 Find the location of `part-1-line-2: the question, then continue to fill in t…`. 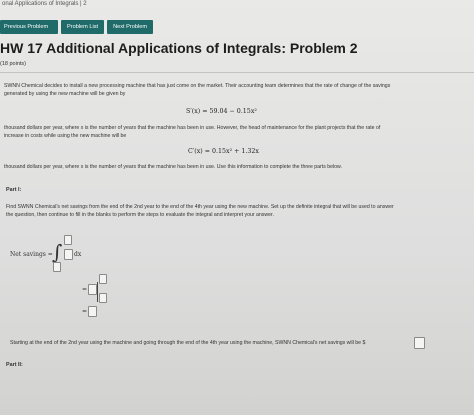

part-1-line-2: the question, then continue to fill in t… is located at coordinates (140, 215).